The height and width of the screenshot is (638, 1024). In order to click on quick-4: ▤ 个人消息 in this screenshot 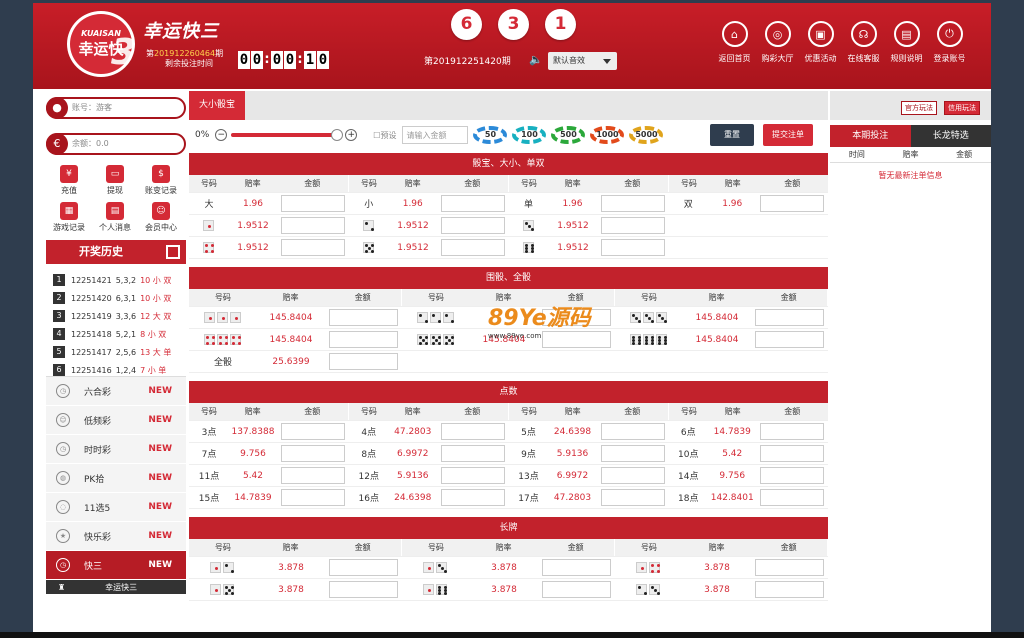, I will do `click(115, 217)`.